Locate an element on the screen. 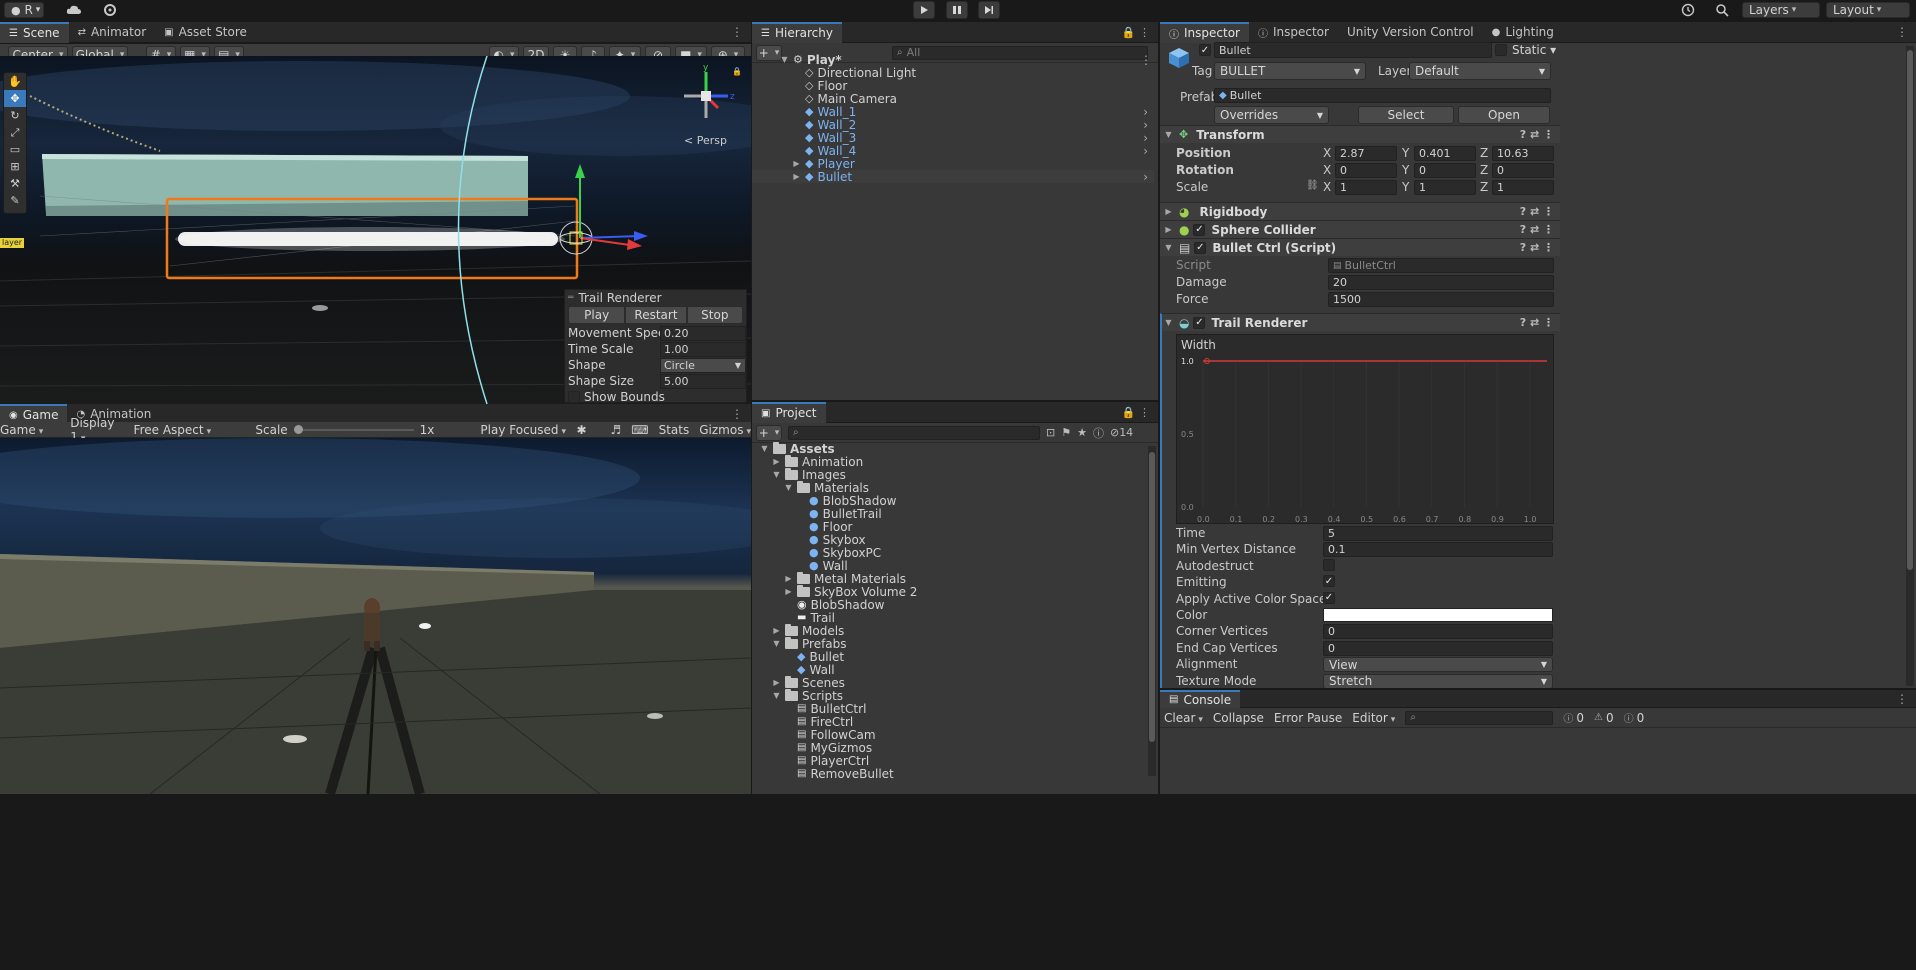 Image resolution: width=1916 pixels, height=970 pixels. hierarchy-item: ◆ Wall_3 › is located at coordinates (953, 138).